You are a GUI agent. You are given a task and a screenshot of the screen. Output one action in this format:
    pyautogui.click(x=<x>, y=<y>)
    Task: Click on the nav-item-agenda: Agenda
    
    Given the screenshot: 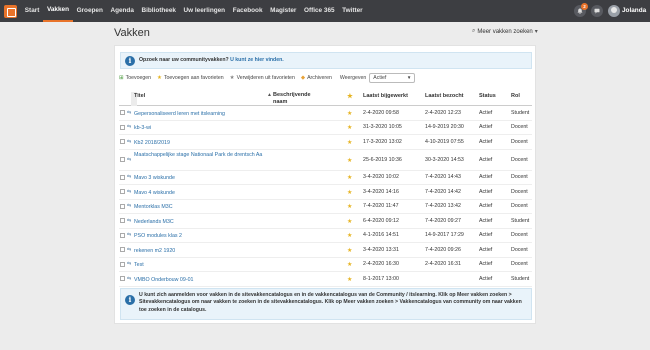 What is the action you would take?
    pyautogui.click(x=122, y=11)
    